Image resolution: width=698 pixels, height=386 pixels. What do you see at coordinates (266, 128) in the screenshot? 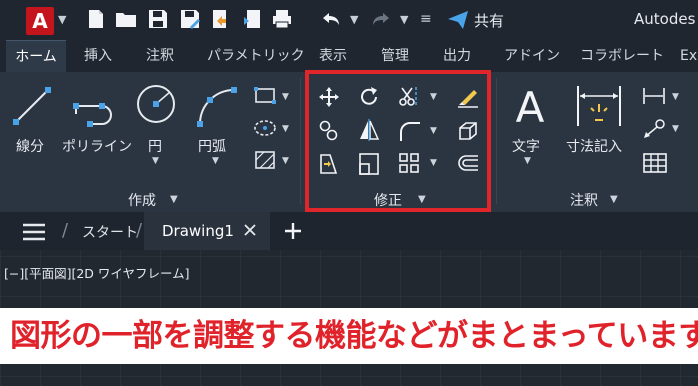
I see `hatch-icon` at bounding box center [266, 128].